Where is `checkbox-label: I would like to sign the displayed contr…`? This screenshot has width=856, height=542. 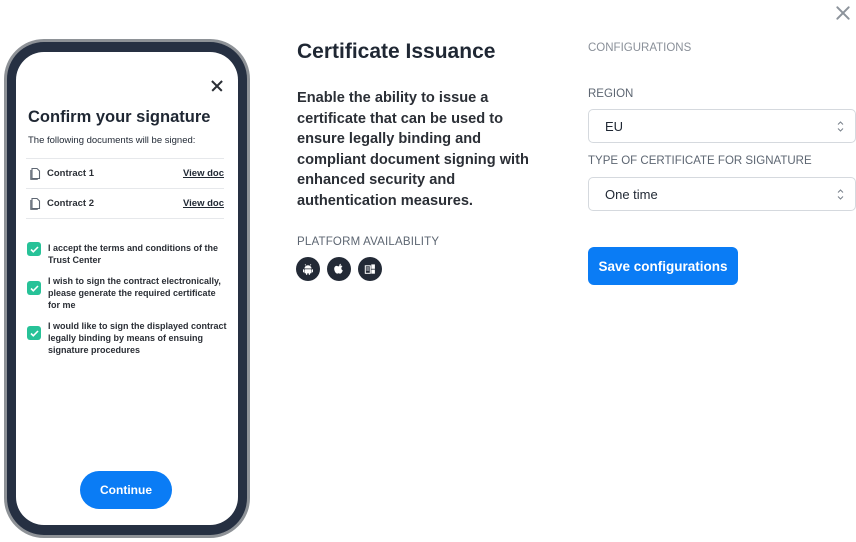 checkbox-label: I would like to sign the displayed contr… is located at coordinates (137, 338).